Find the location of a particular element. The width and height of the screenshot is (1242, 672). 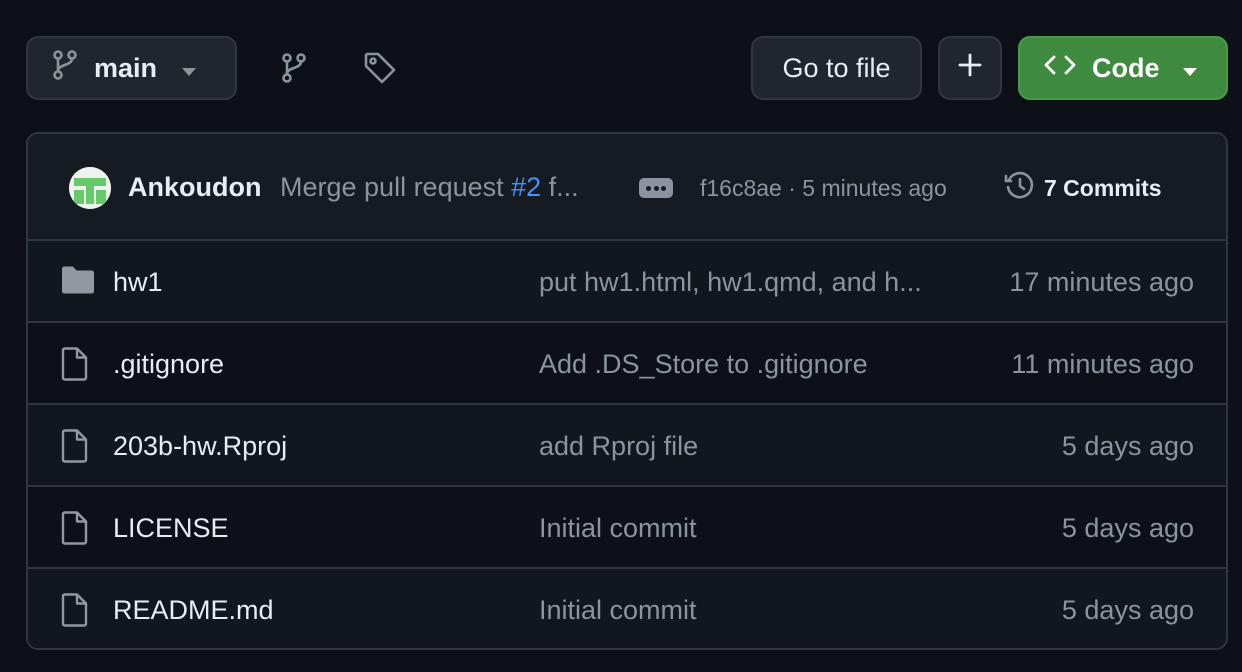

code-icon is located at coordinates (1060, 68).